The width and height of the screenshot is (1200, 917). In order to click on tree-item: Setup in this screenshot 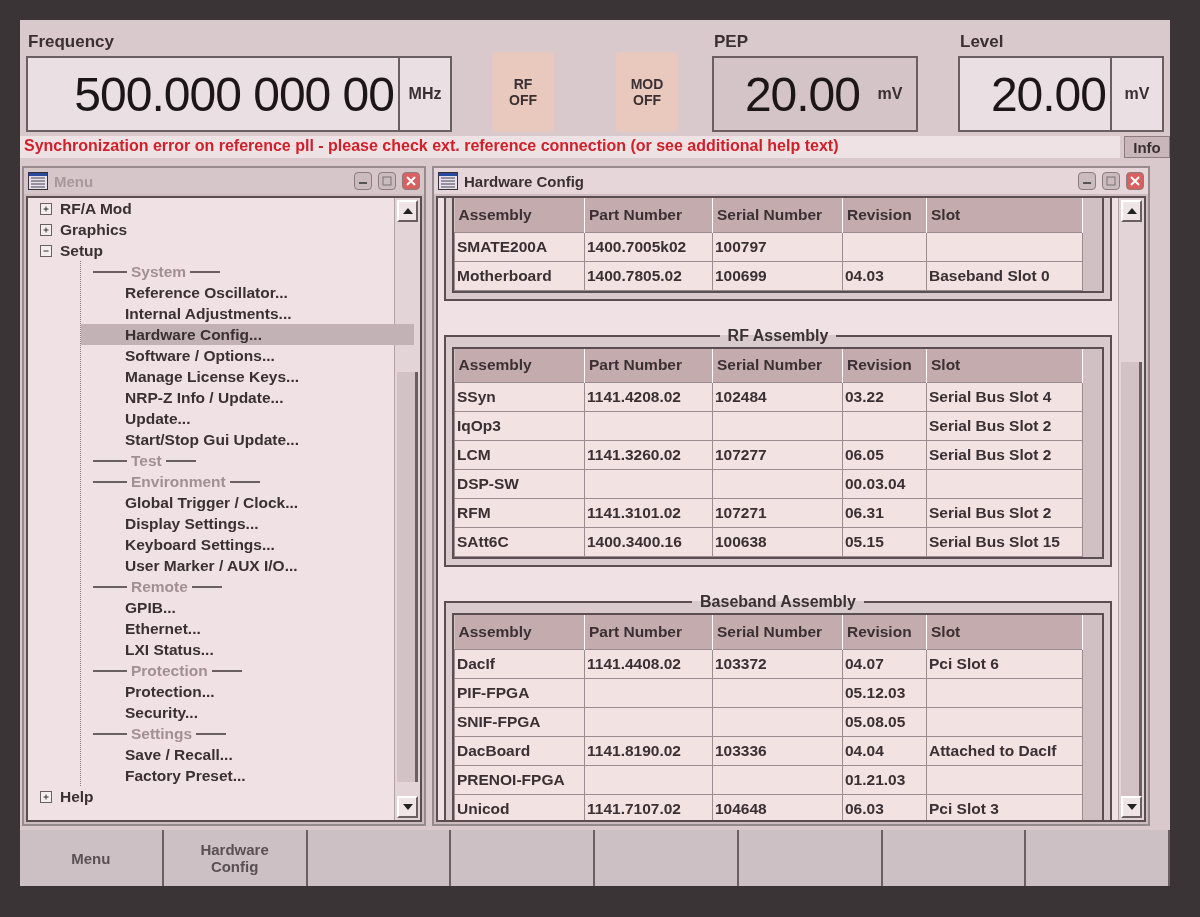, I will do `click(82, 250)`.